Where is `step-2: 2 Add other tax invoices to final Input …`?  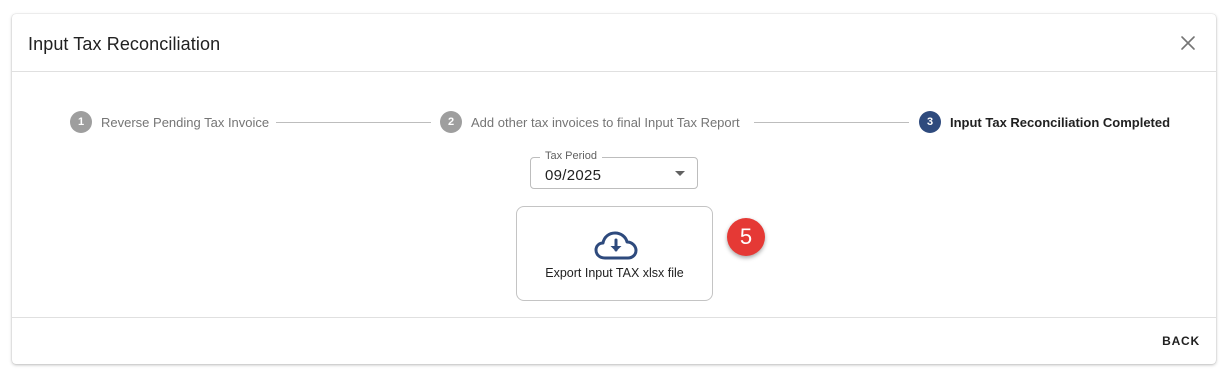
step-2: 2 Add other tax invoices to final Input … is located at coordinates (590, 122).